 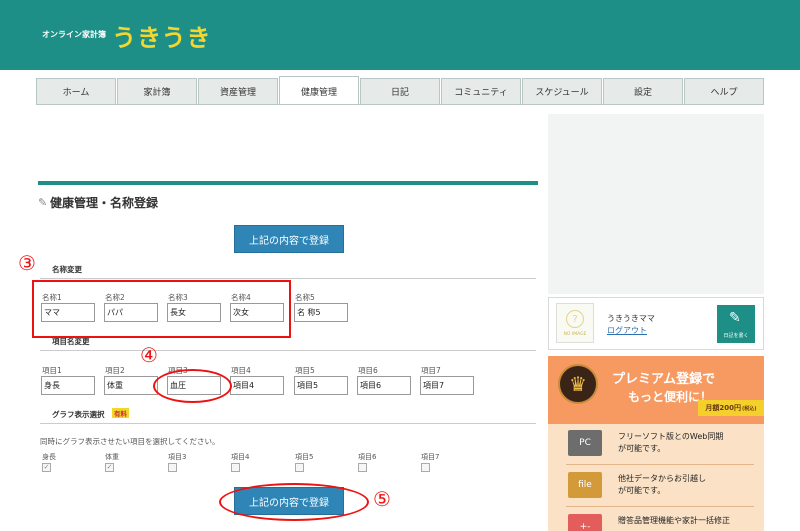 I want to click on tab-help: ヘルプ, so click(x=724, y=91).